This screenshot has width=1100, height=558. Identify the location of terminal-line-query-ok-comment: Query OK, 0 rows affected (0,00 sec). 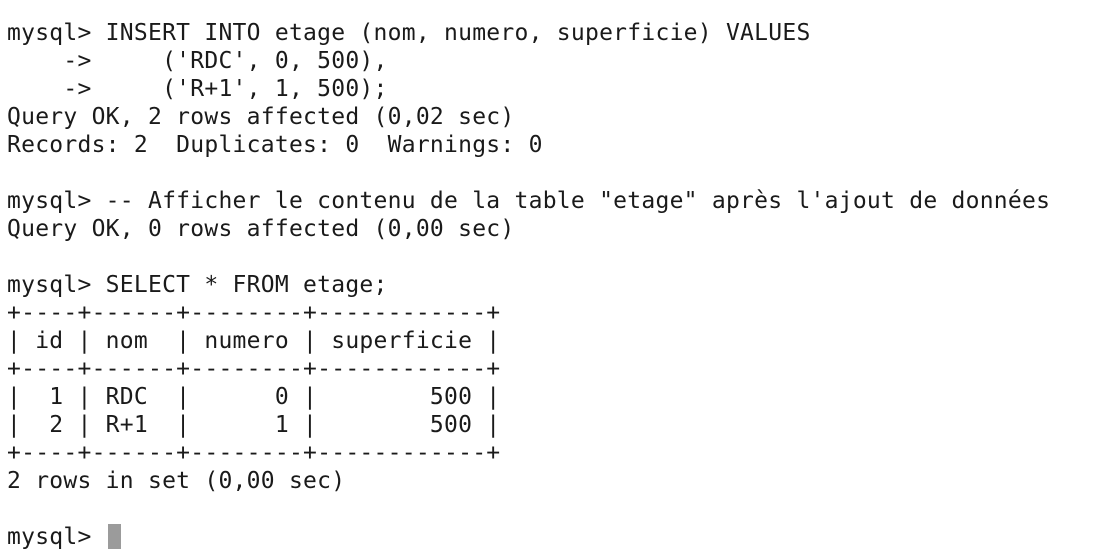
(261, 229).